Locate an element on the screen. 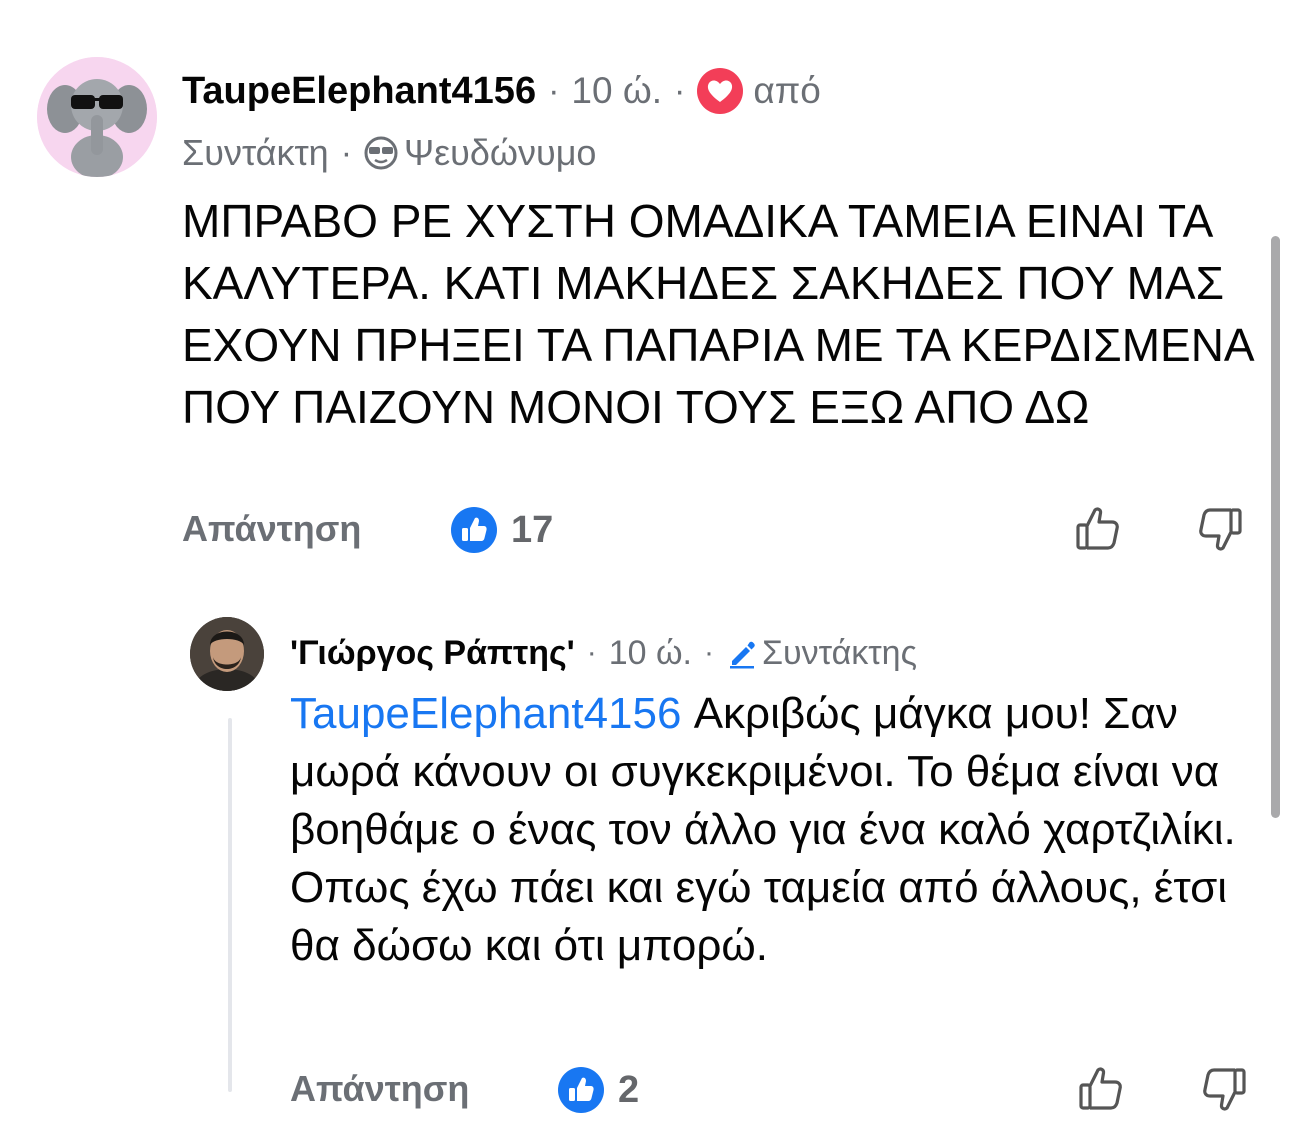  anonymous-label: Ψευδώνυμο is located at coordinates (500, 152).